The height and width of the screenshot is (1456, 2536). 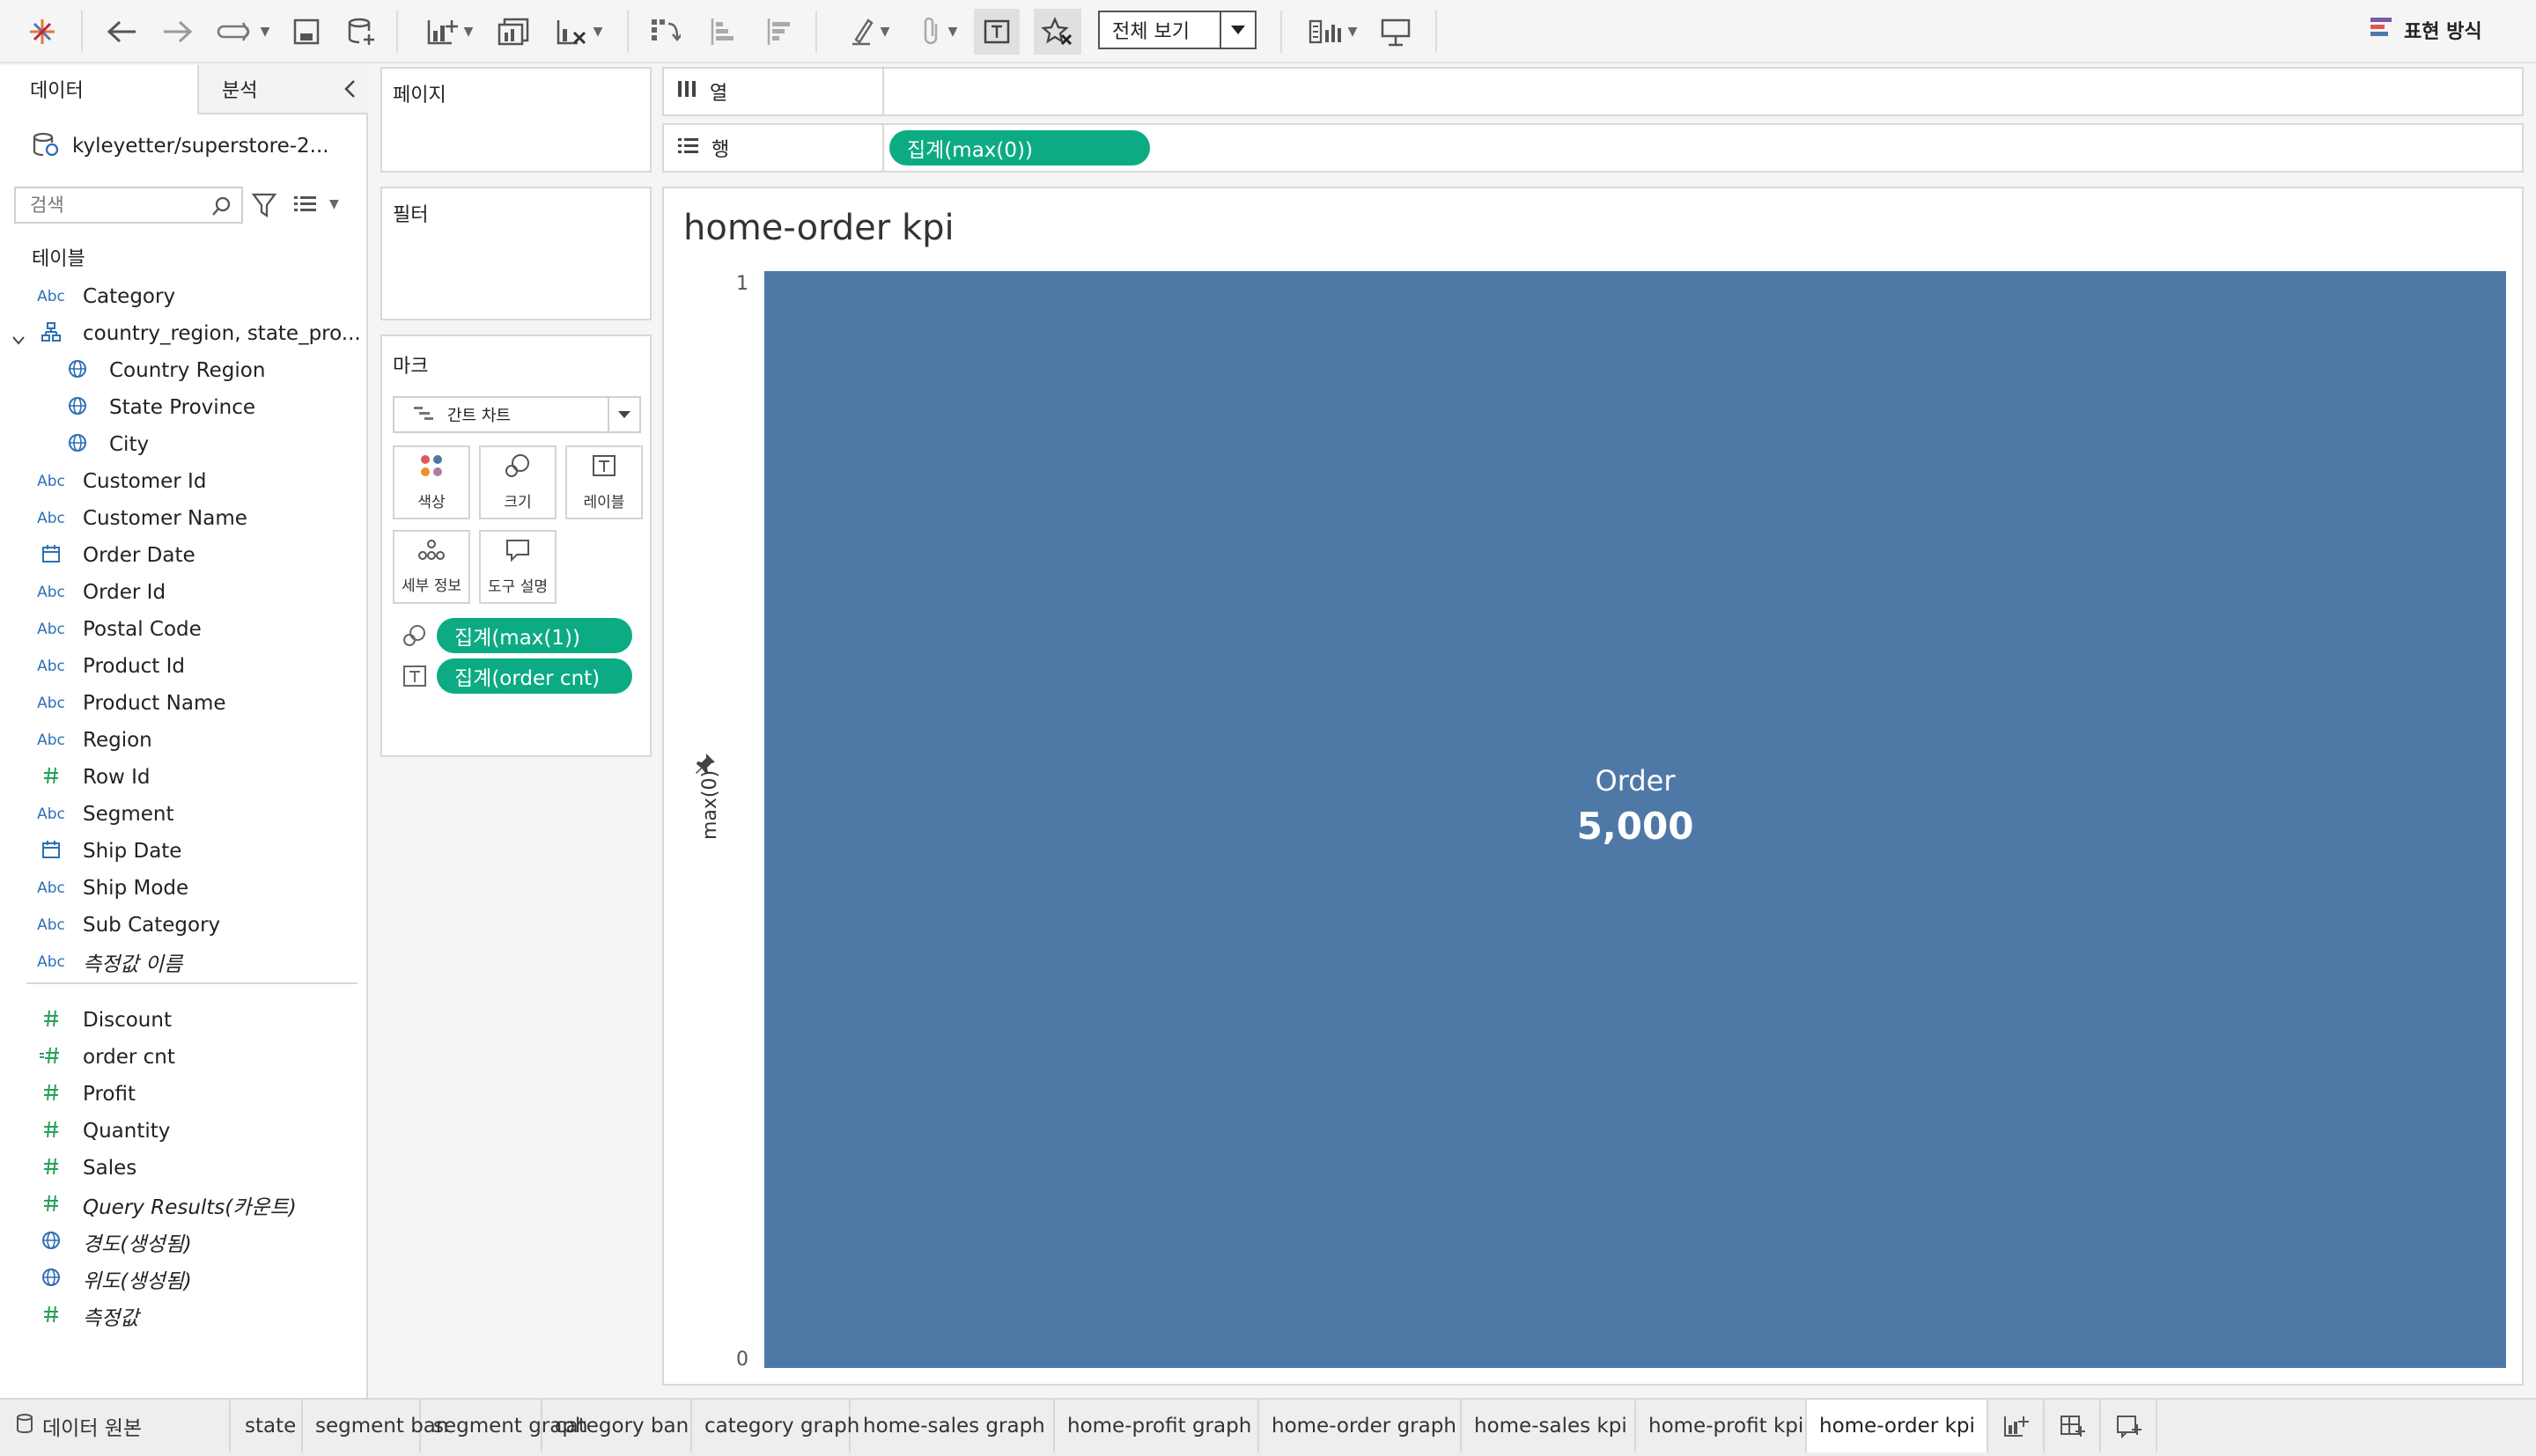 What do you see at coordinates (180, 370) in the screenshot?
I see `field-item: Country Region` at bounding box center [180, 370].